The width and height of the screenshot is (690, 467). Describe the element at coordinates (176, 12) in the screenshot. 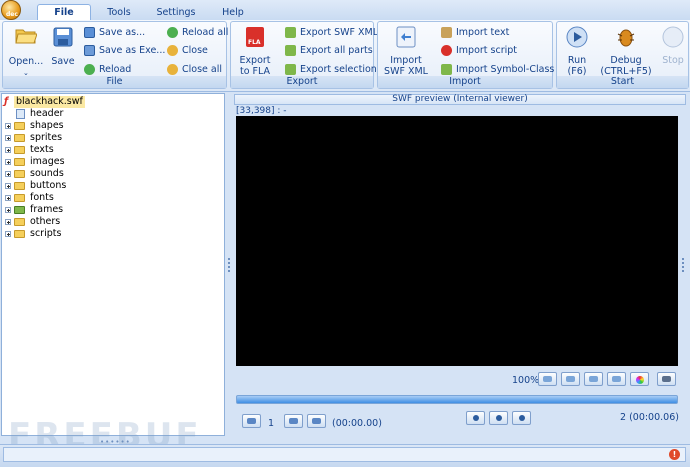

I see `tab-settings: Settings` at that location.